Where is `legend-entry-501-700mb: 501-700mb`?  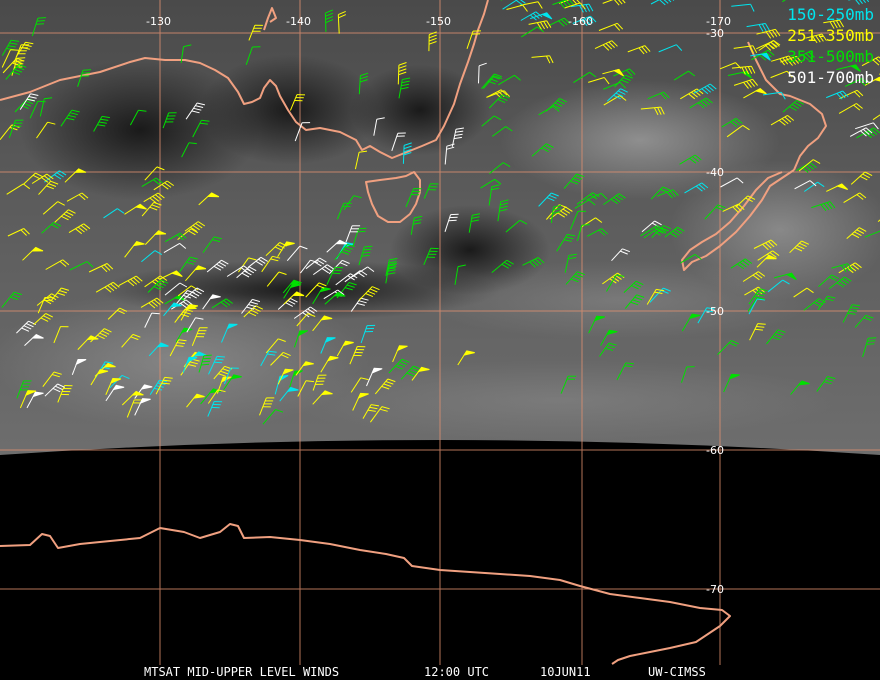
legend-entry-501-700mb: 501-700mb is located at coordinates (830, 77).